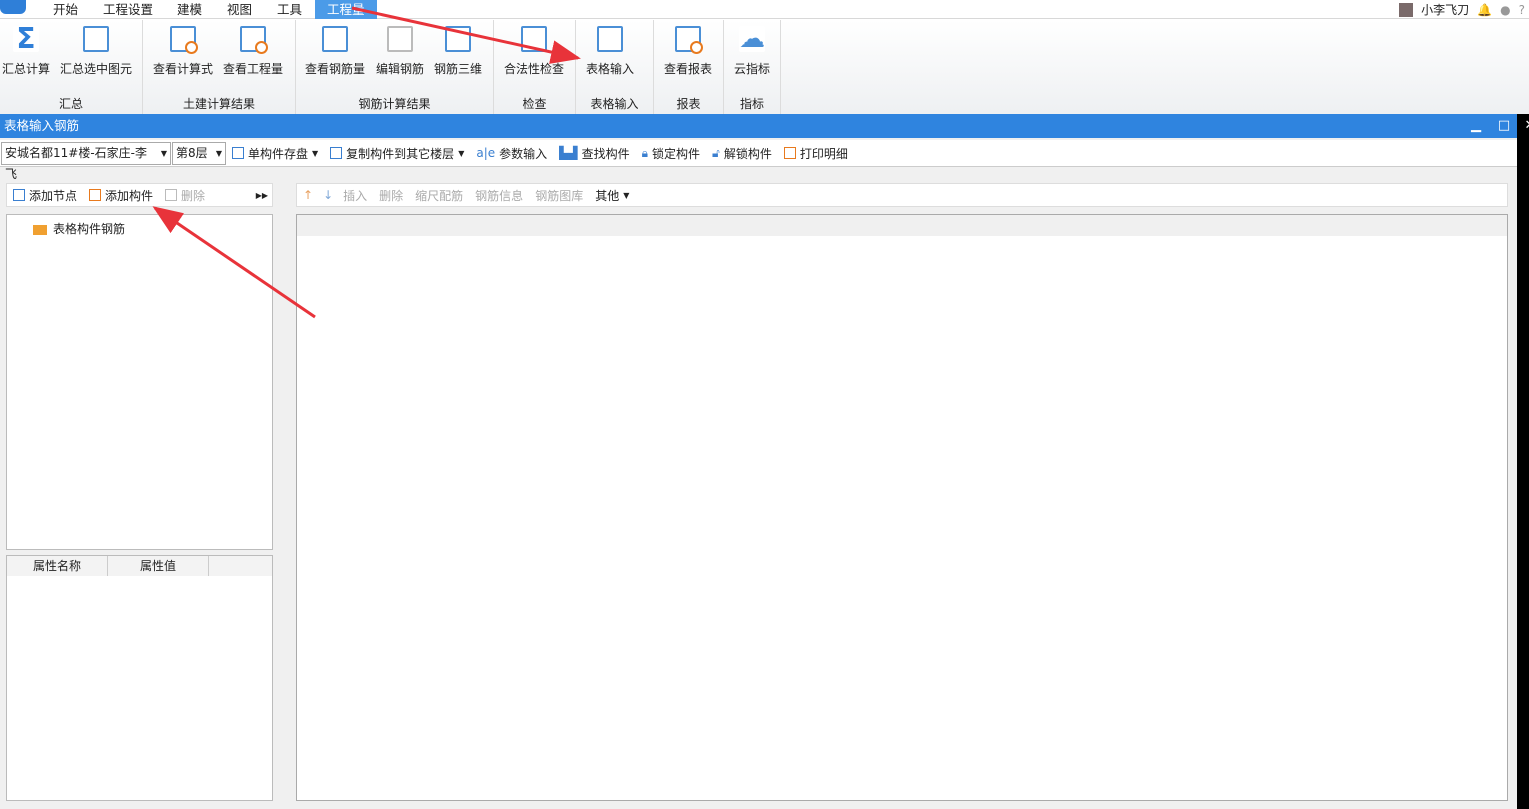 This screenshot has height=809, width=1529. What do you see at coordinates (234, 262) in the screenshot?
I see `arrow-to-add-component` at bounding box center [234, 262].